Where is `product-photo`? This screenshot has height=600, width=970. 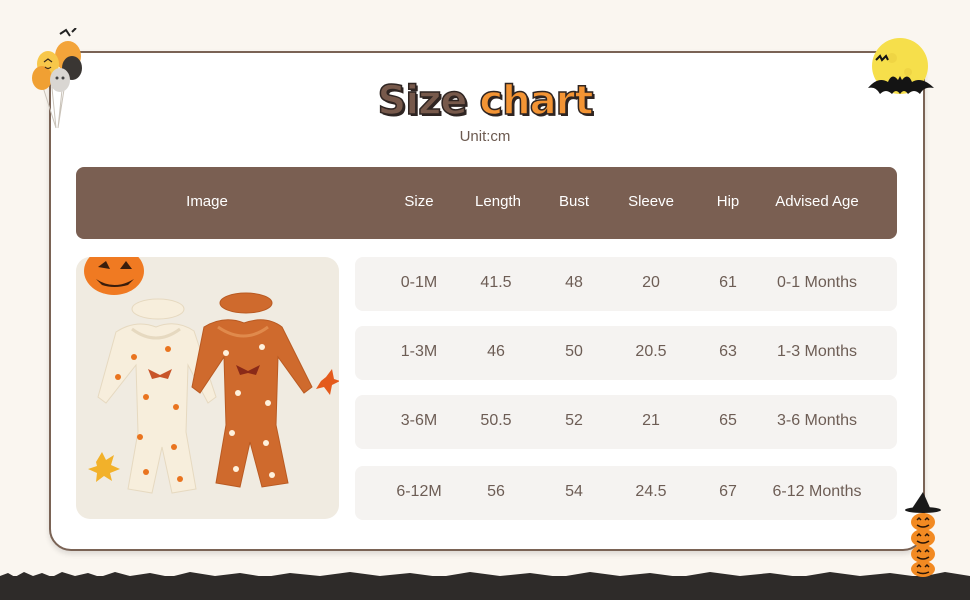
product-photo is located at coordinates (207, 388).